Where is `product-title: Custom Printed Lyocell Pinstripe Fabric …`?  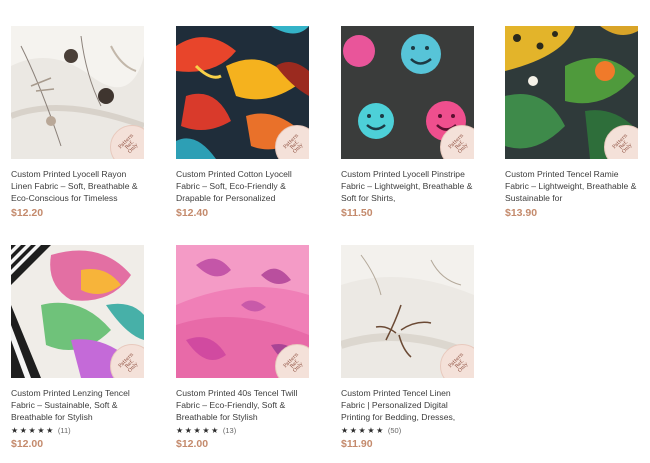
product-title: Custom Printed Lyocell Pinstripe Fabric … is located at coordinates (407, 186).